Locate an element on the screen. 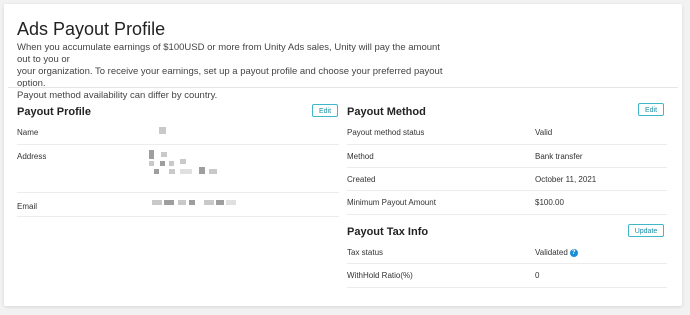 This screenshot has height=315, width=690. created-value: October 11, 2021 is located at coordinates (566, 179).